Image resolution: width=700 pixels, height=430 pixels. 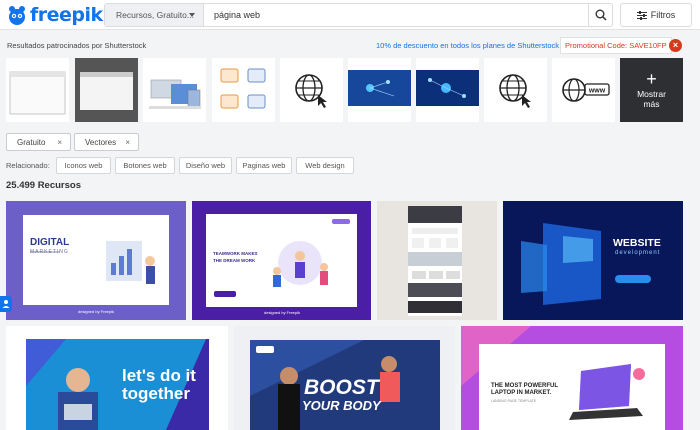 What do you see at coordinates (101, 142) in the screenshot?
I see `filter-chip-label: Vectores` at bounding box center [101, 142].